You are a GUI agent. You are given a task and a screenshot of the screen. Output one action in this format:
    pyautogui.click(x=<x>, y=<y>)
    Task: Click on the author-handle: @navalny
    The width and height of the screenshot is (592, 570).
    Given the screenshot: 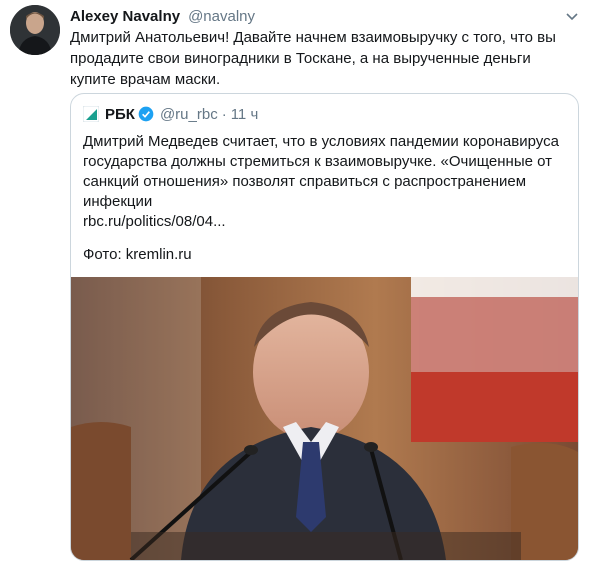 What is the action you would take?
    pyautogui.click(x=221, y=16)
    